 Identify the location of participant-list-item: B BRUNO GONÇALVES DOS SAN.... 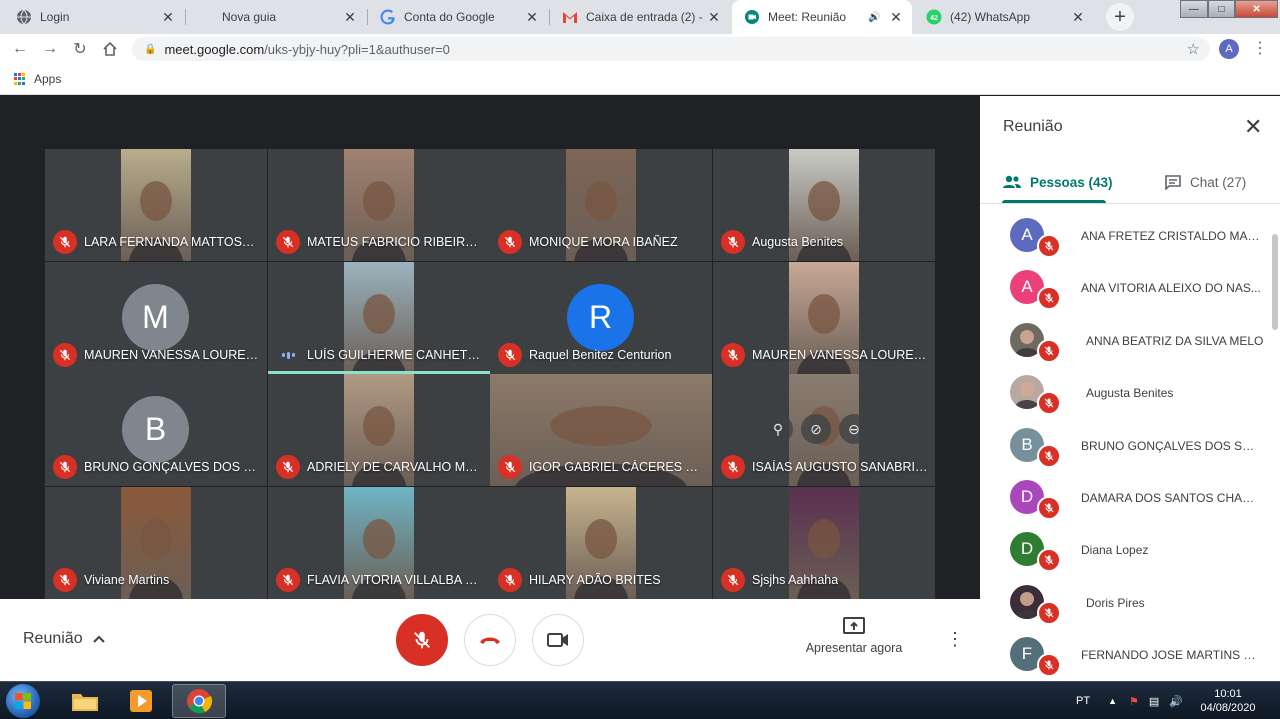
(1125, 447).